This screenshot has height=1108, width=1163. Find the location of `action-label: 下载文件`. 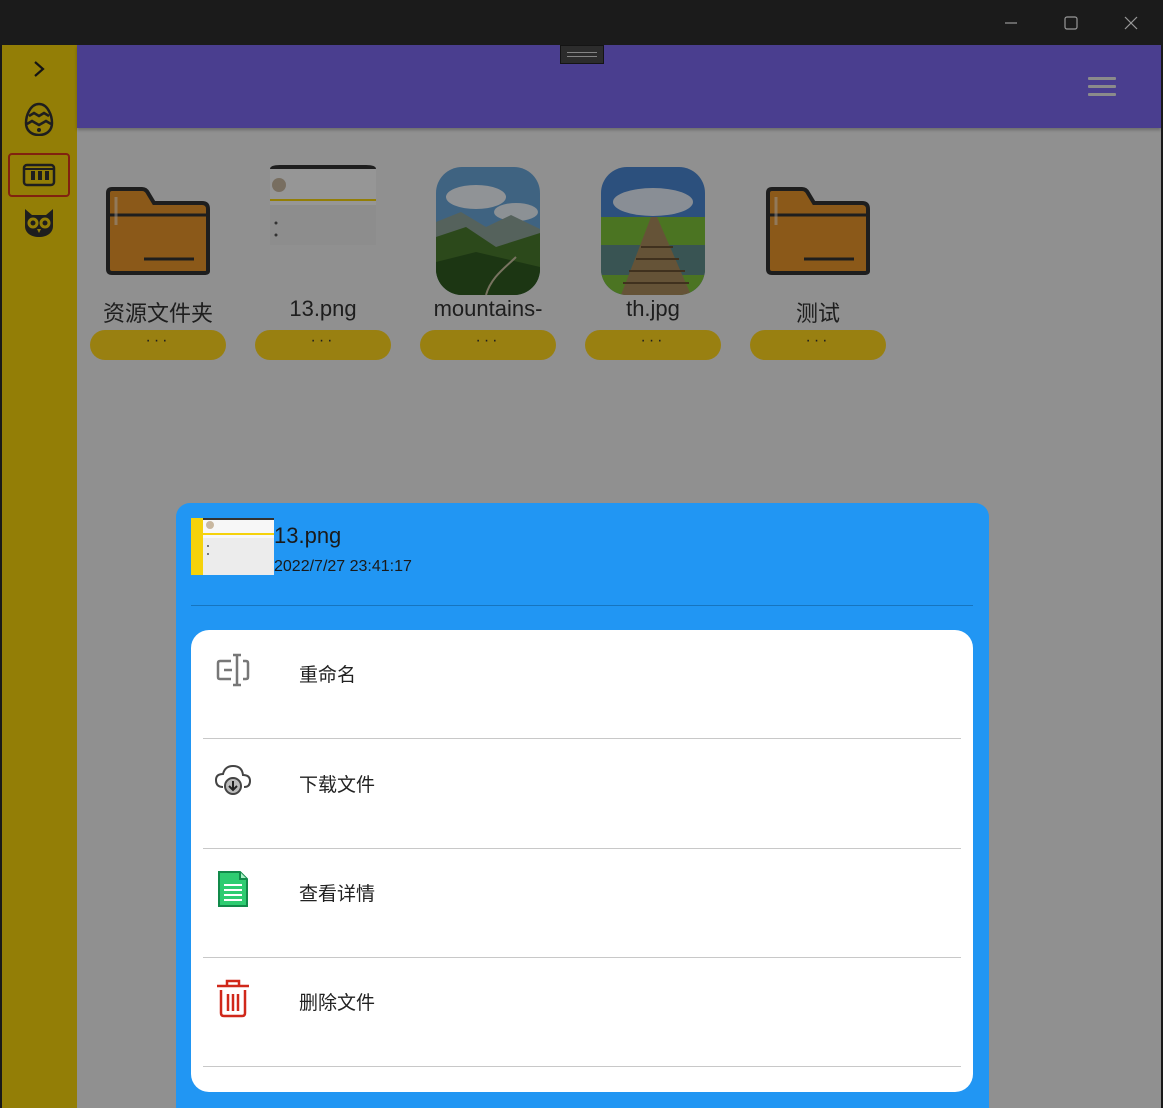

action-label: 下载文件 is located at coordinates (337, 785).